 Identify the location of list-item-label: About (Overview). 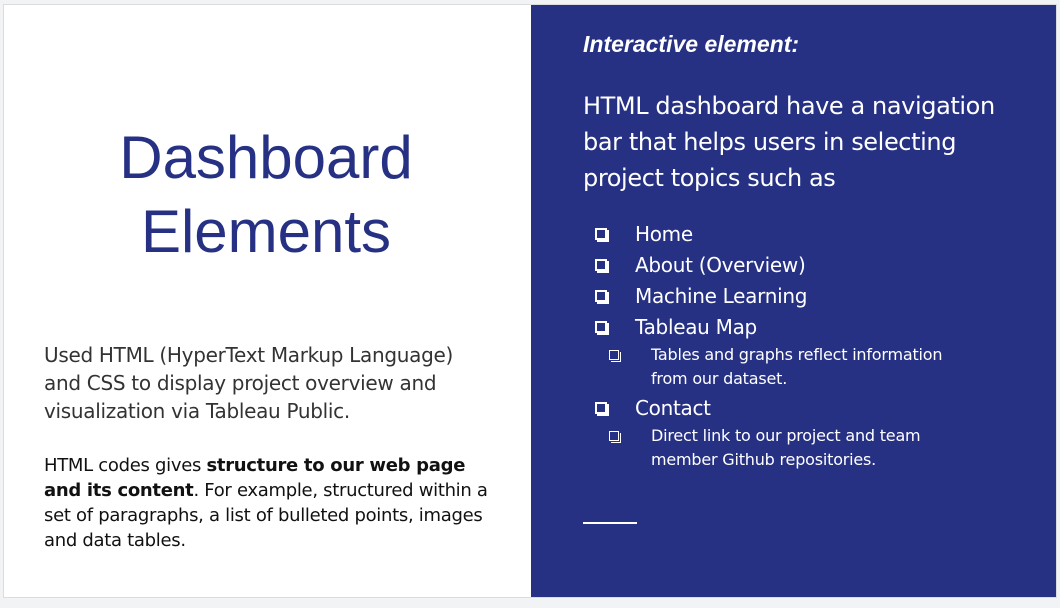
(720, 265).